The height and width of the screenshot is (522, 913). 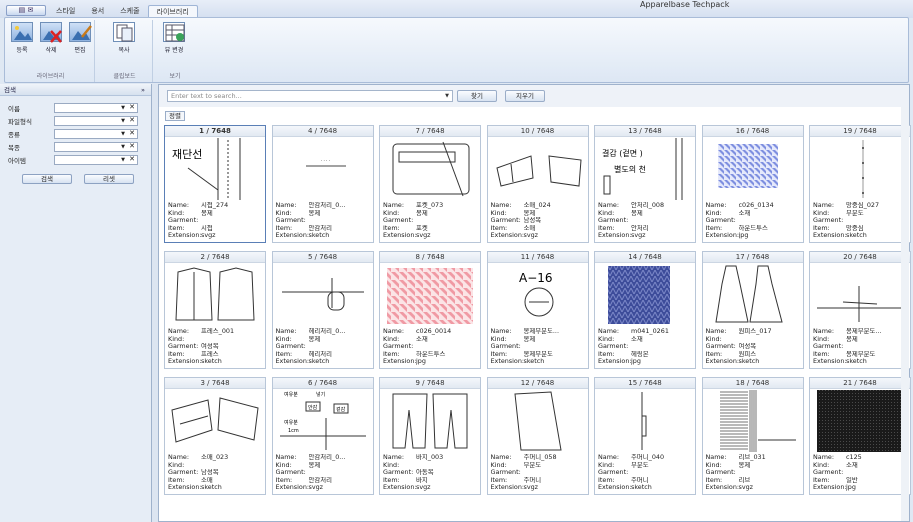 I want to click on register-image-icon, so click(x=22, y=32).